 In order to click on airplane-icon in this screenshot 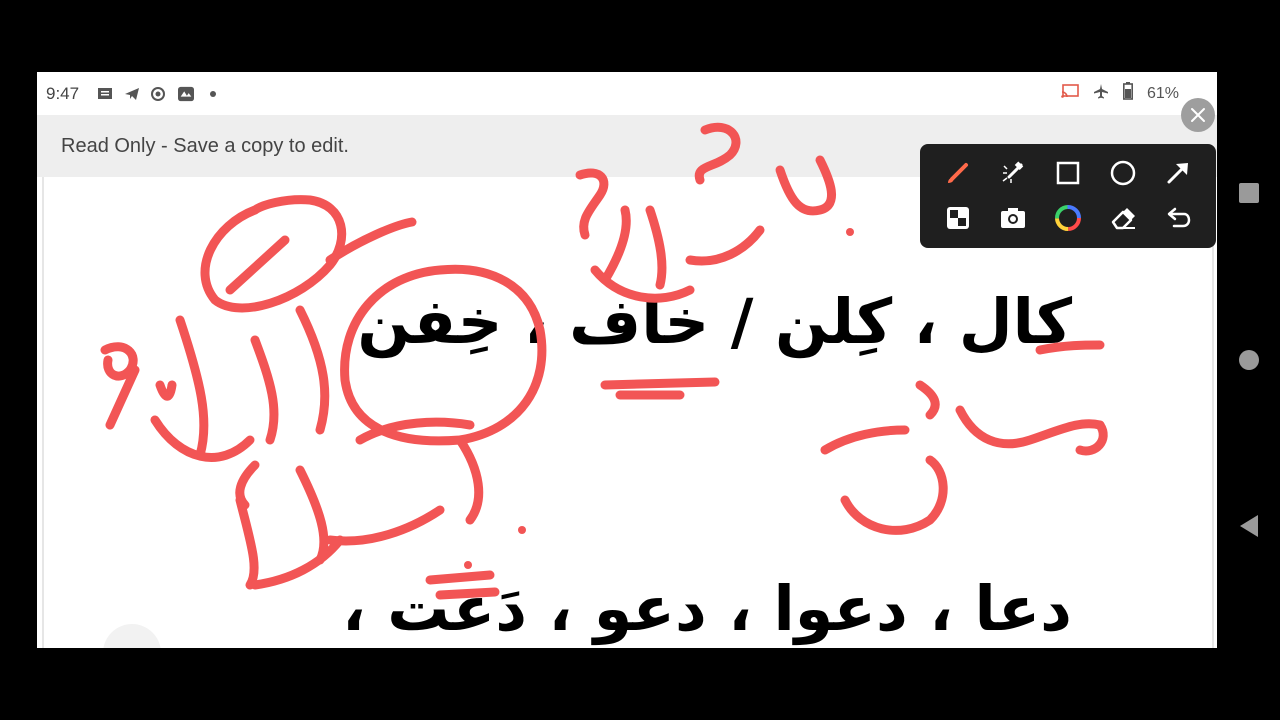, I will do `click(1101, 93)`.